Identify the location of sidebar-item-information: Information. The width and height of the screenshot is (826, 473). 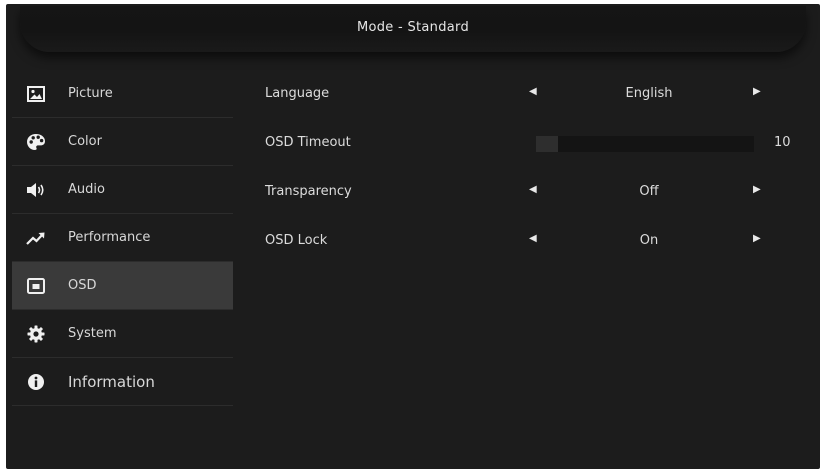
(122, 382).